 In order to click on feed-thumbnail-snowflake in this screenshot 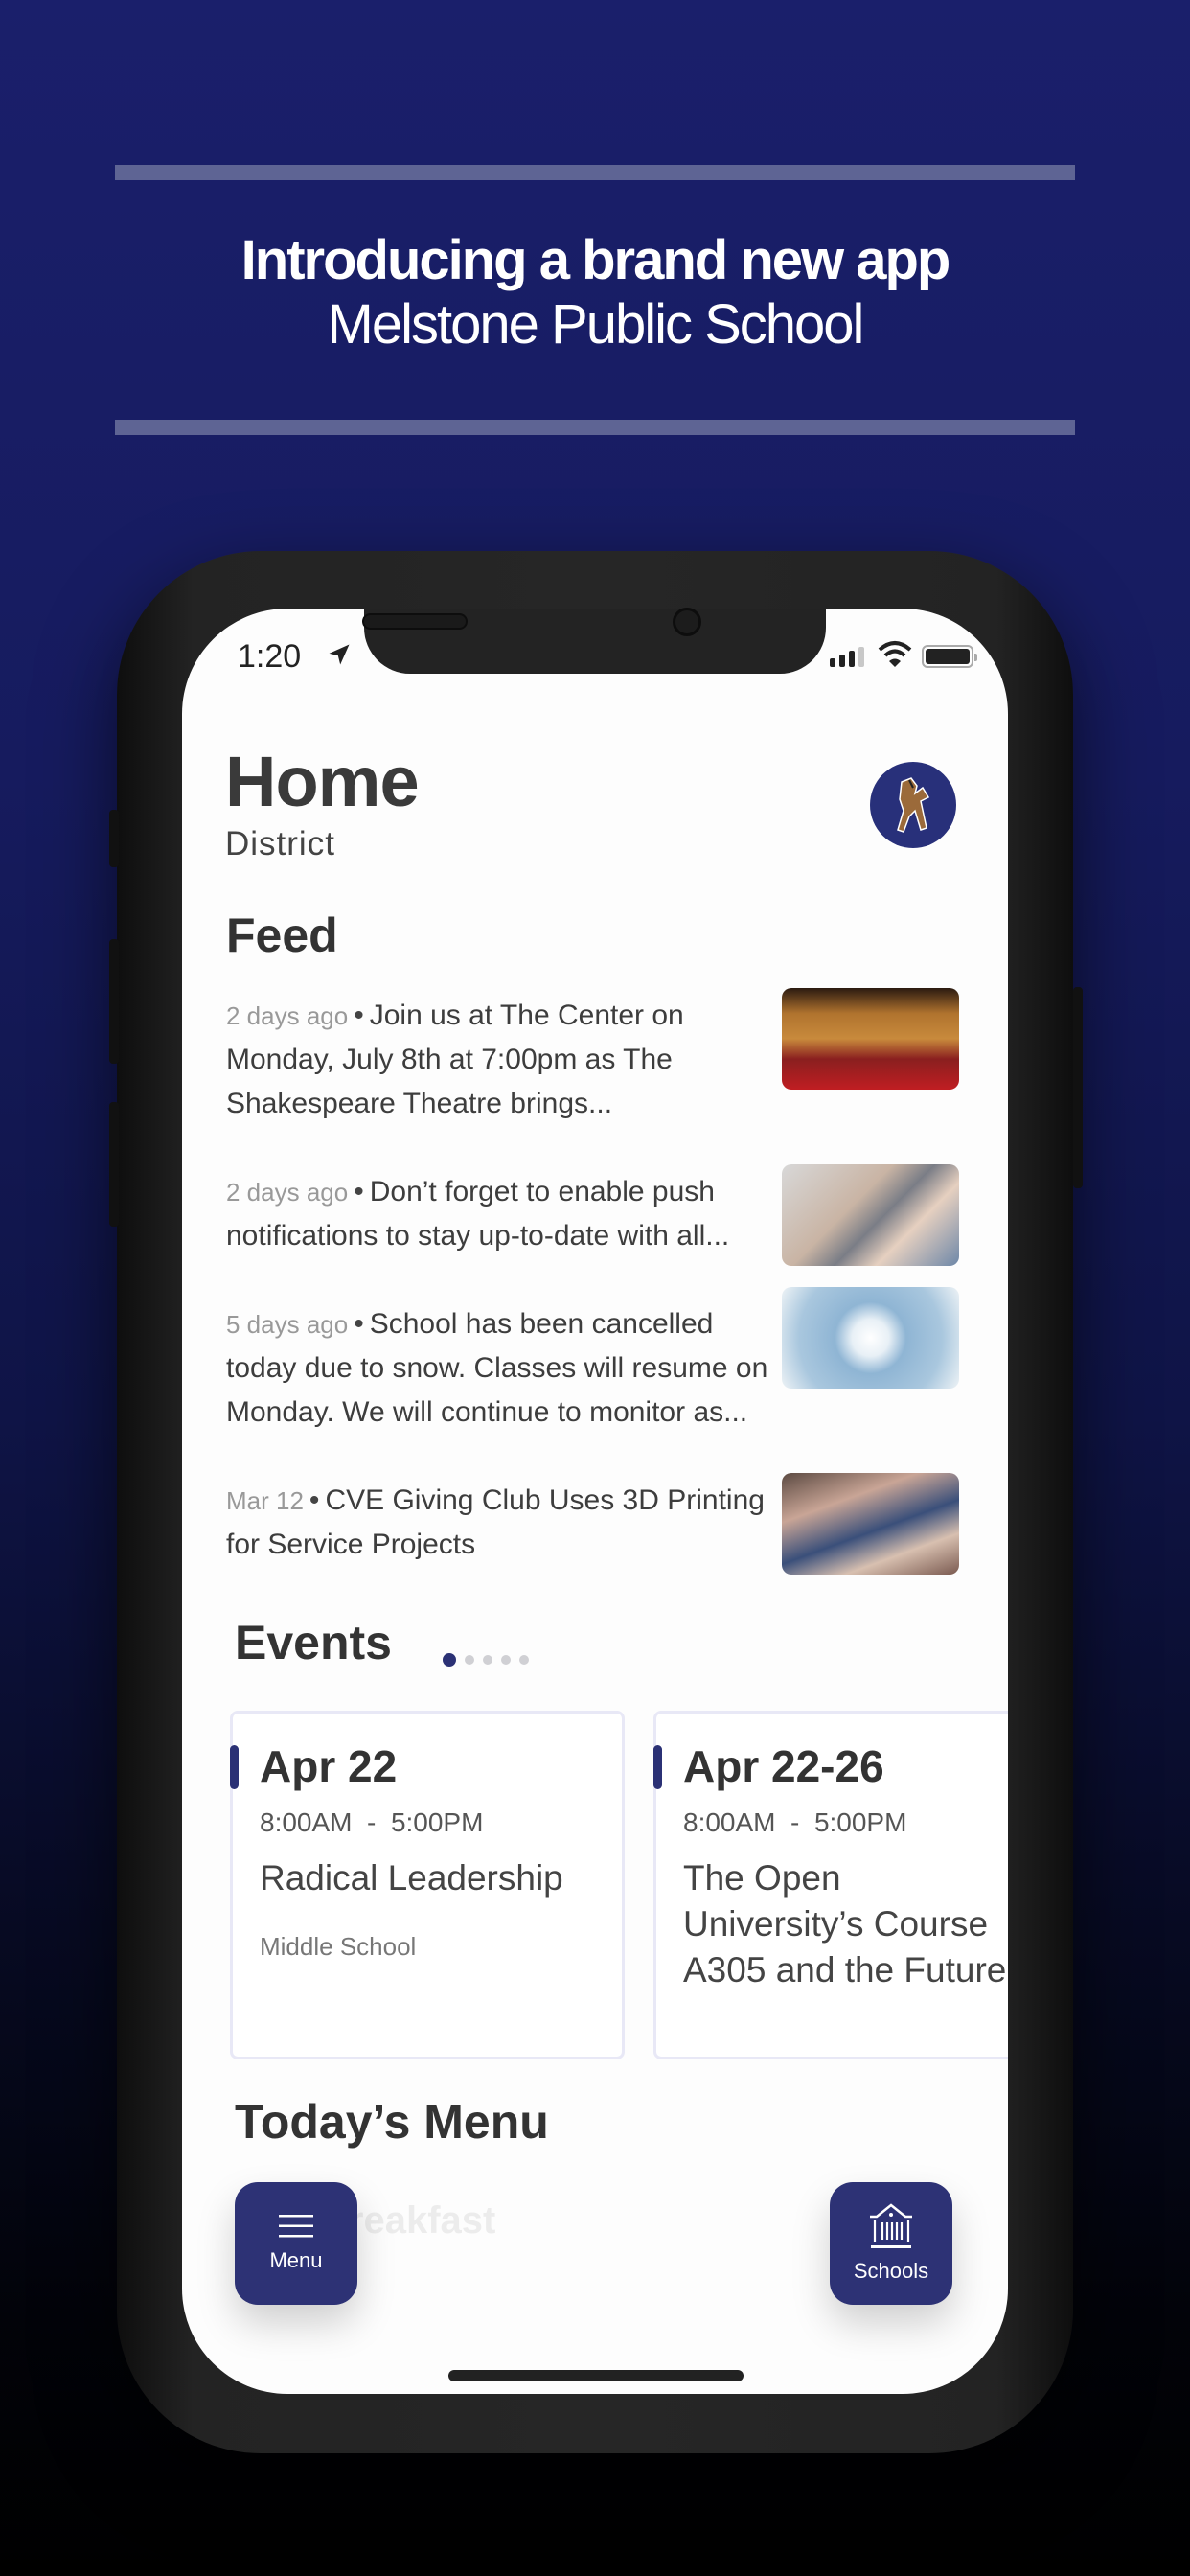, I will do `click(871, 1338)`.